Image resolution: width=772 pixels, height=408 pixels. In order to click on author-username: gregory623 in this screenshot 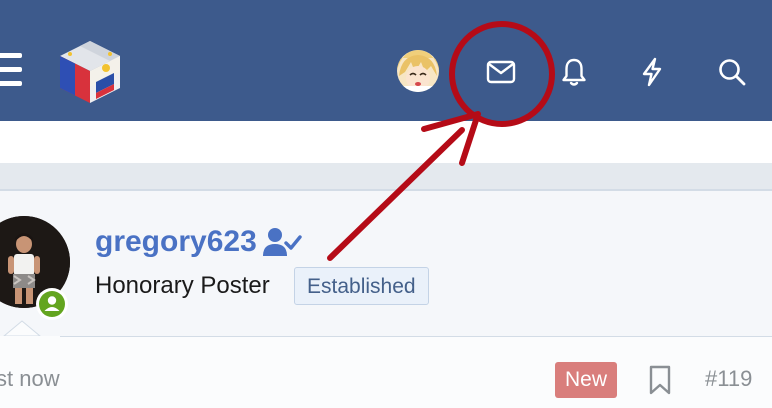, I will do `click(176, 242)`.